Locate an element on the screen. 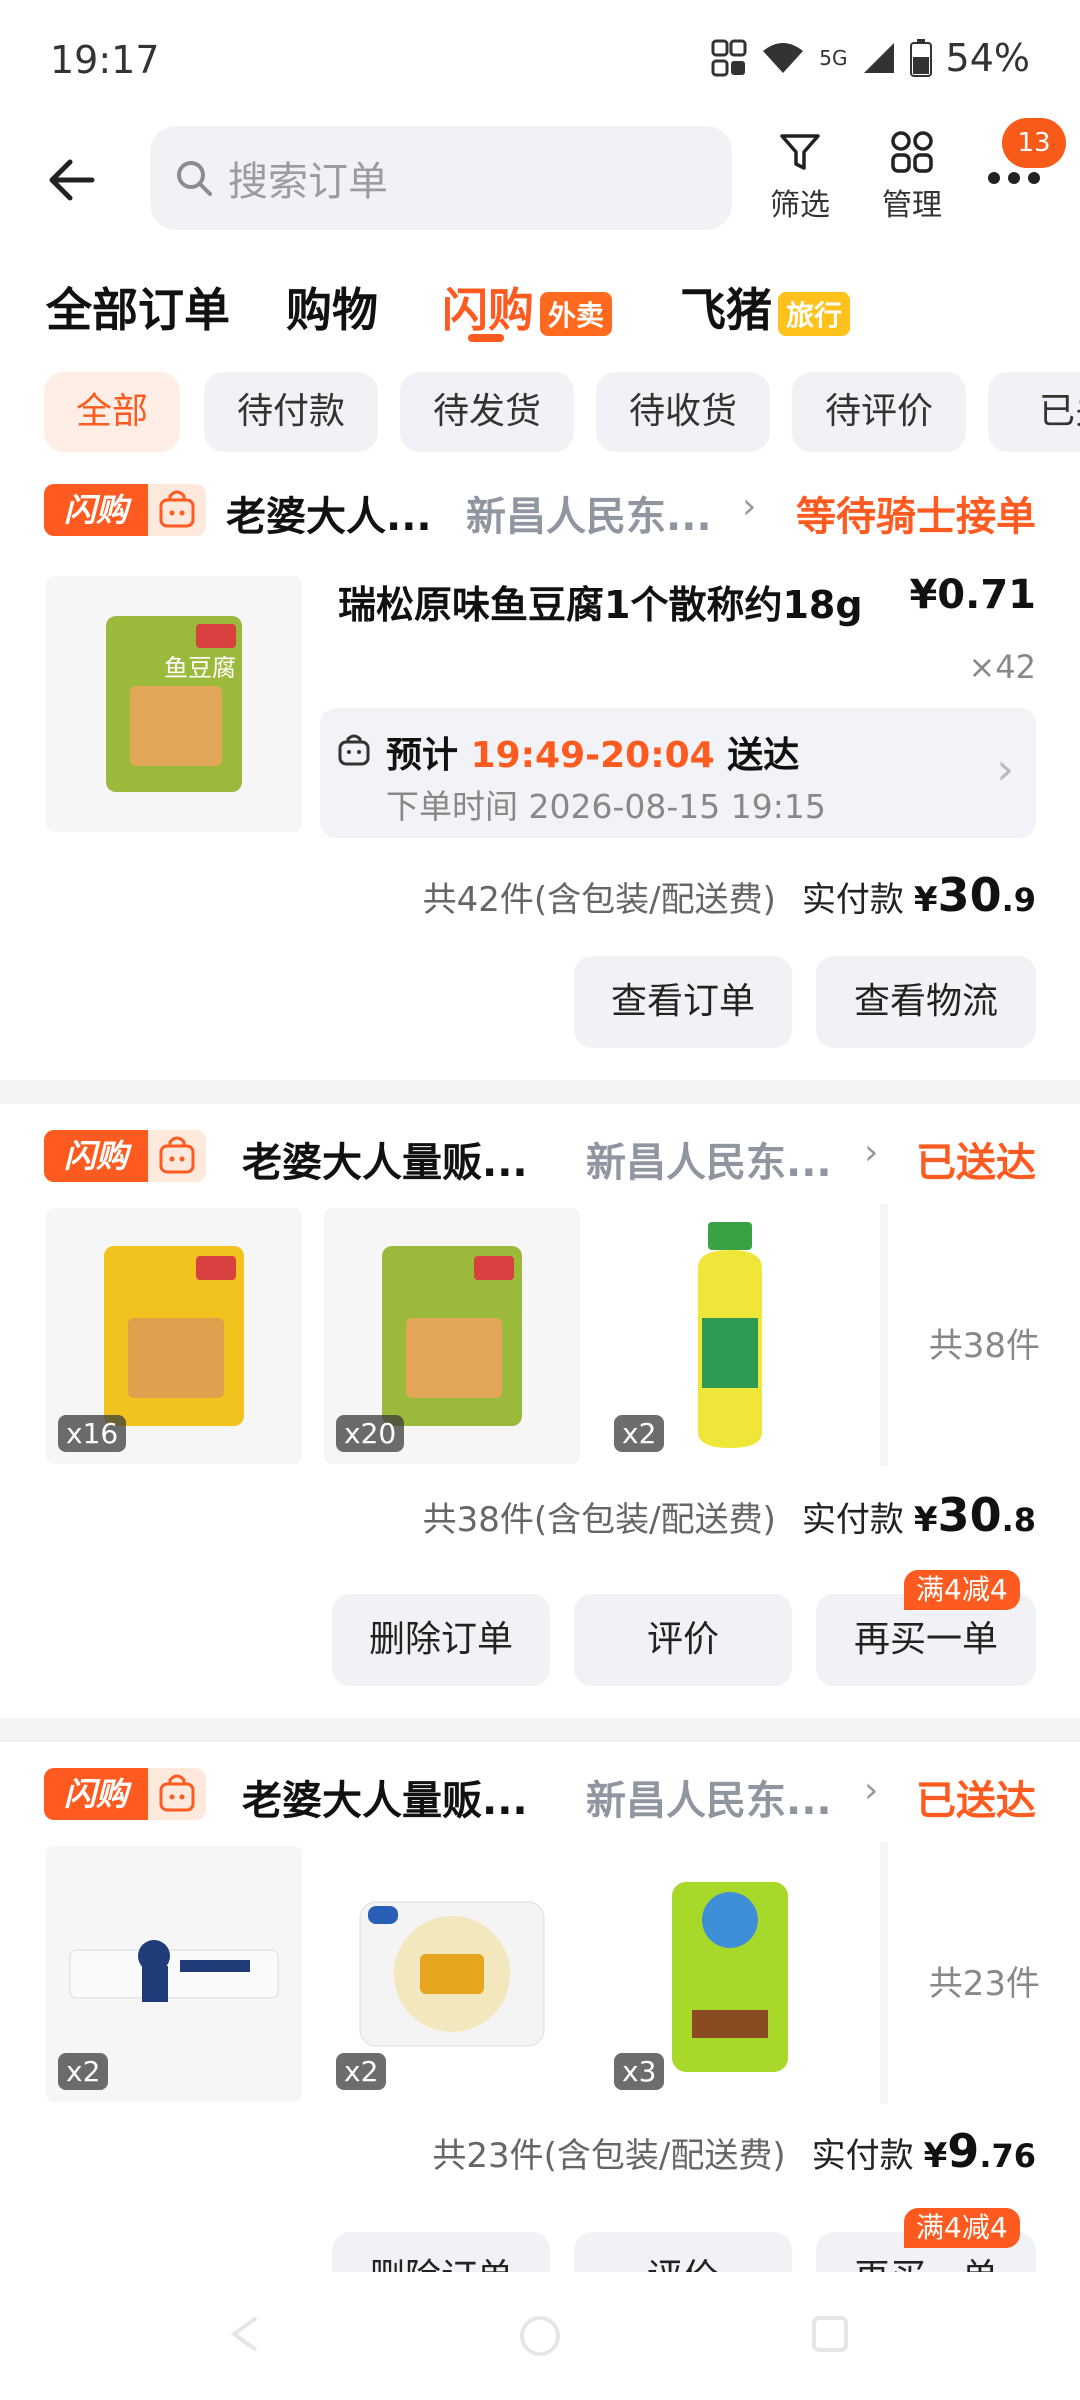 The image size is (1080, 2400). nfc-icon is located at coordinates (729, 58).